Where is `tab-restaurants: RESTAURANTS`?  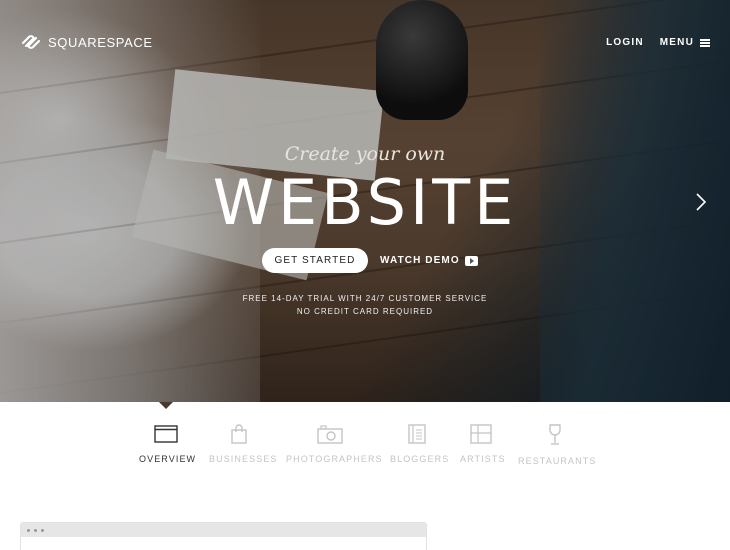 tab-restaurants: RESTAURANTS is located at coordinates (557, 445).